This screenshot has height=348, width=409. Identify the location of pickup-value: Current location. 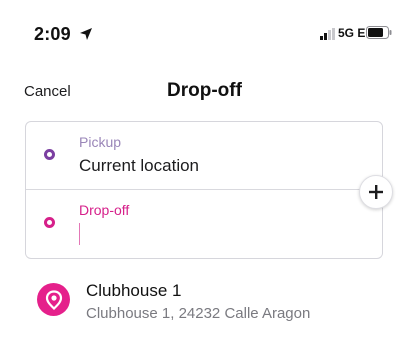
(139, 166).